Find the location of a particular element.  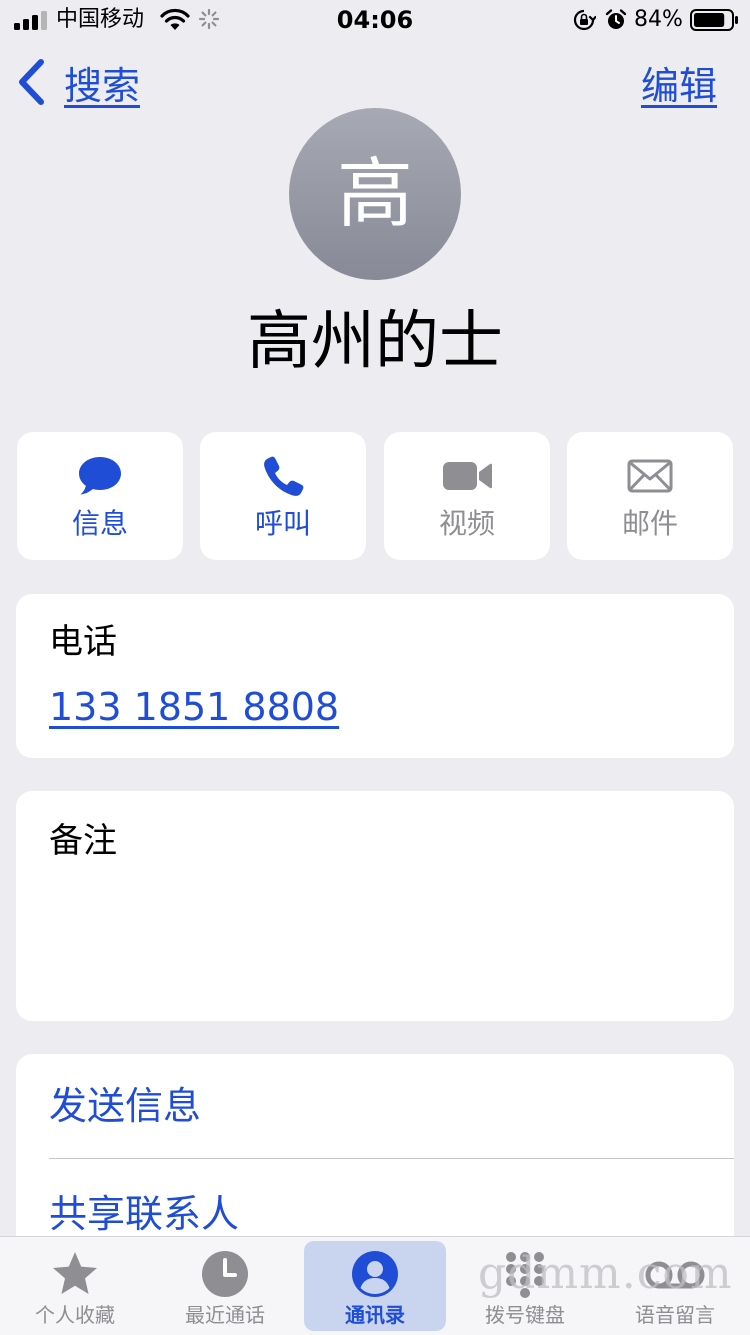

clock-icon is located at coordinates (225, 1274).